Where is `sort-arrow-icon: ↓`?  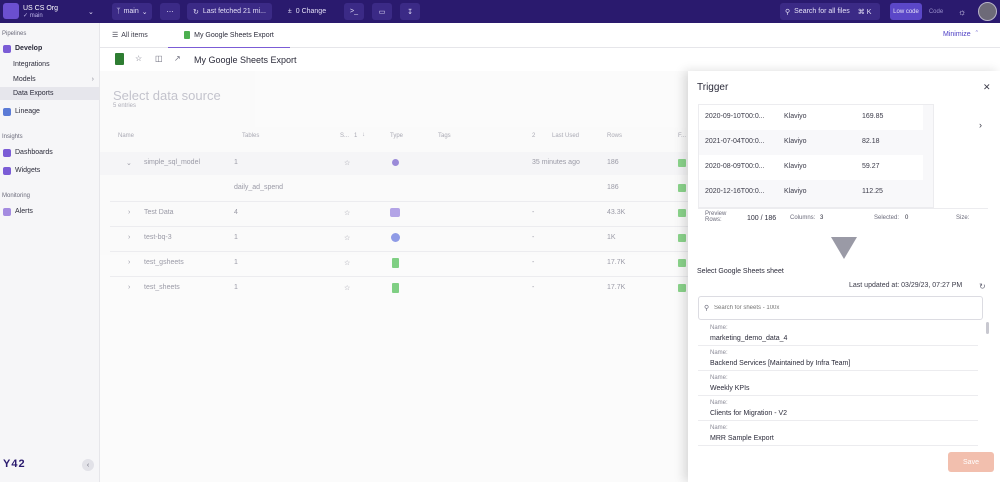
sort-arrow-icon: ↓ is located at coordinates (363, 135).